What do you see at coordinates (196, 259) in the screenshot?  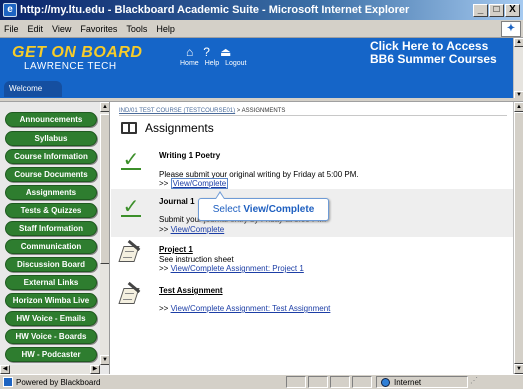 I see `item-description: See instruction sheet` at bounding box center [196, 259].